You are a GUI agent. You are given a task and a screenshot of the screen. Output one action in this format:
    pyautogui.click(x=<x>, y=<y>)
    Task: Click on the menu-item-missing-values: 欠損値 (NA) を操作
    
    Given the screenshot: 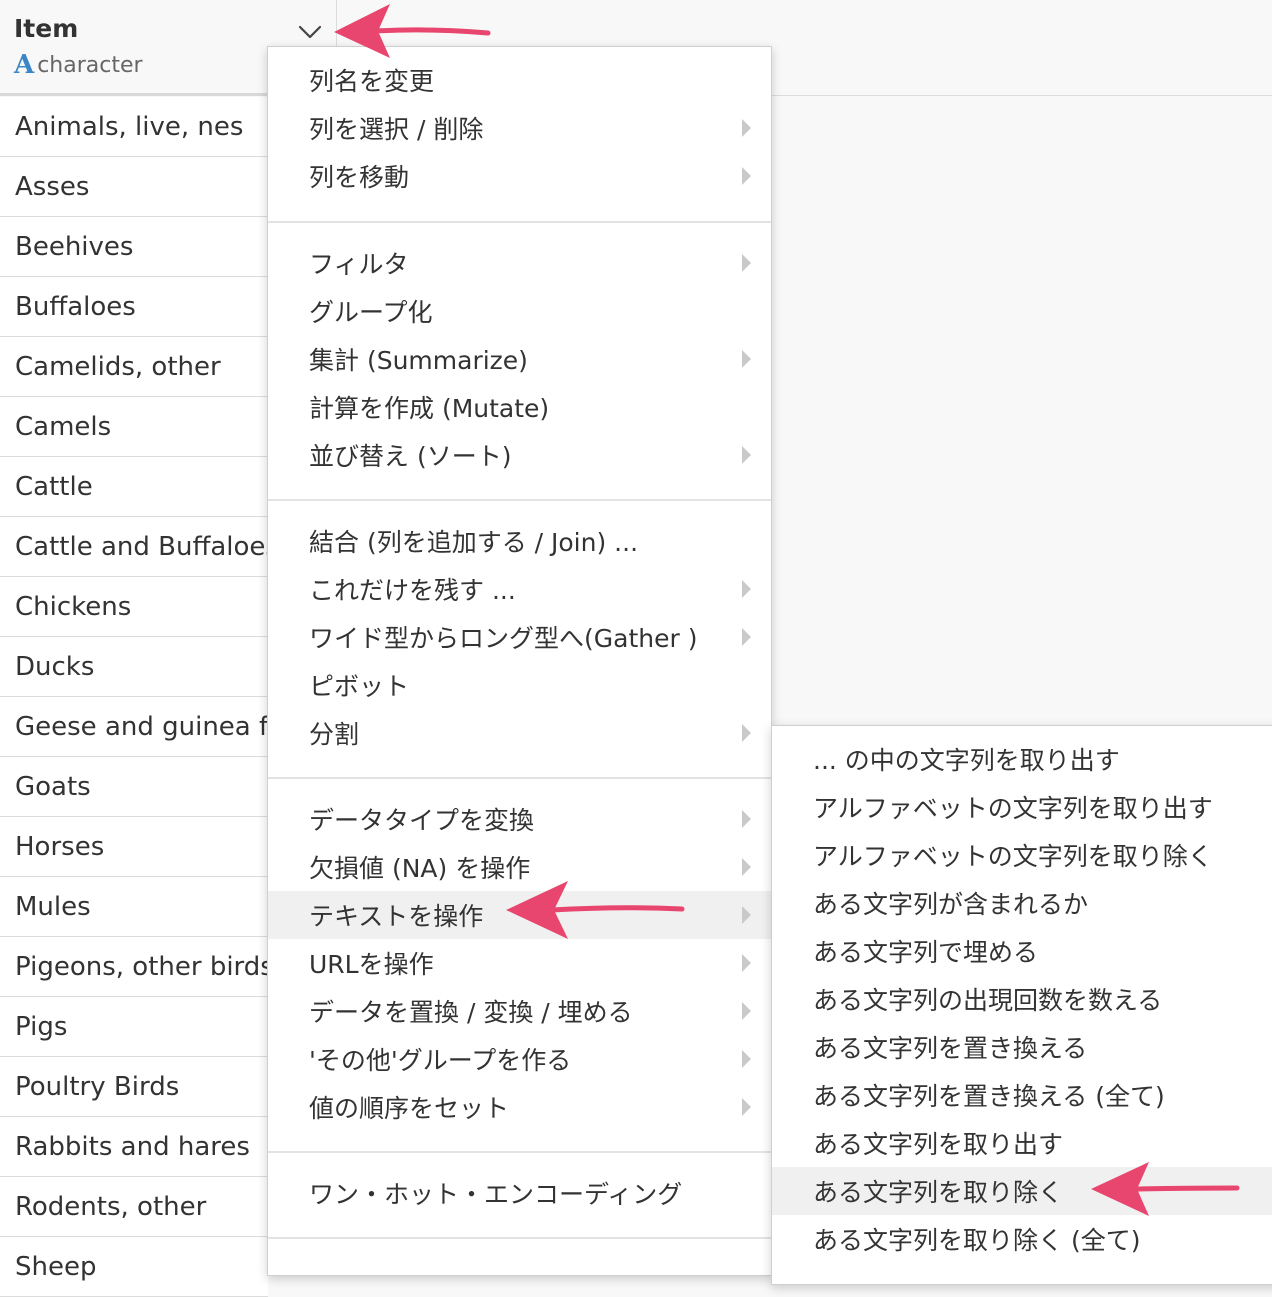 What is the action you would take?
    pyautogui.click(x=519, y=867)
    